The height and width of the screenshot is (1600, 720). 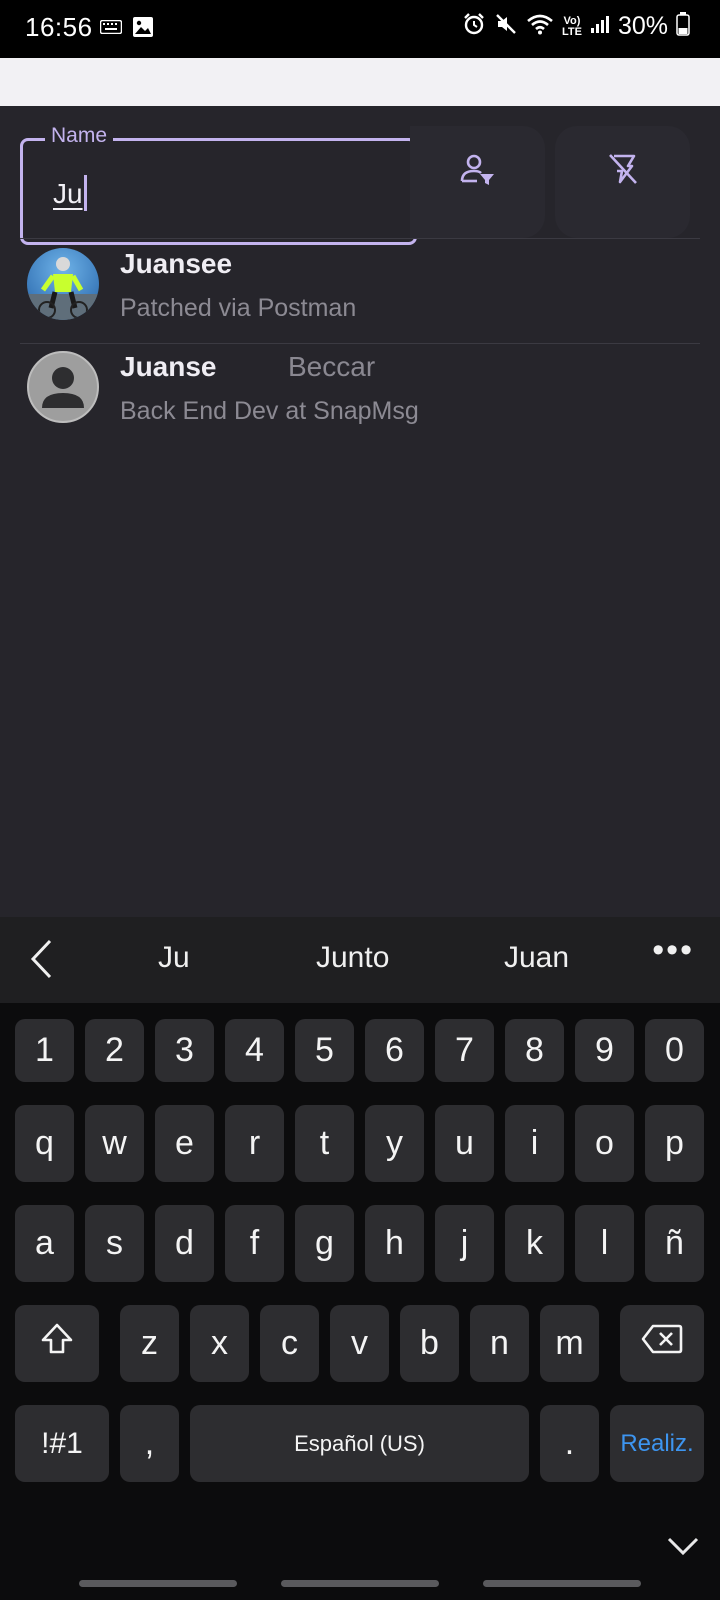 I want to click on key: r, so click(x=254, y=1143).